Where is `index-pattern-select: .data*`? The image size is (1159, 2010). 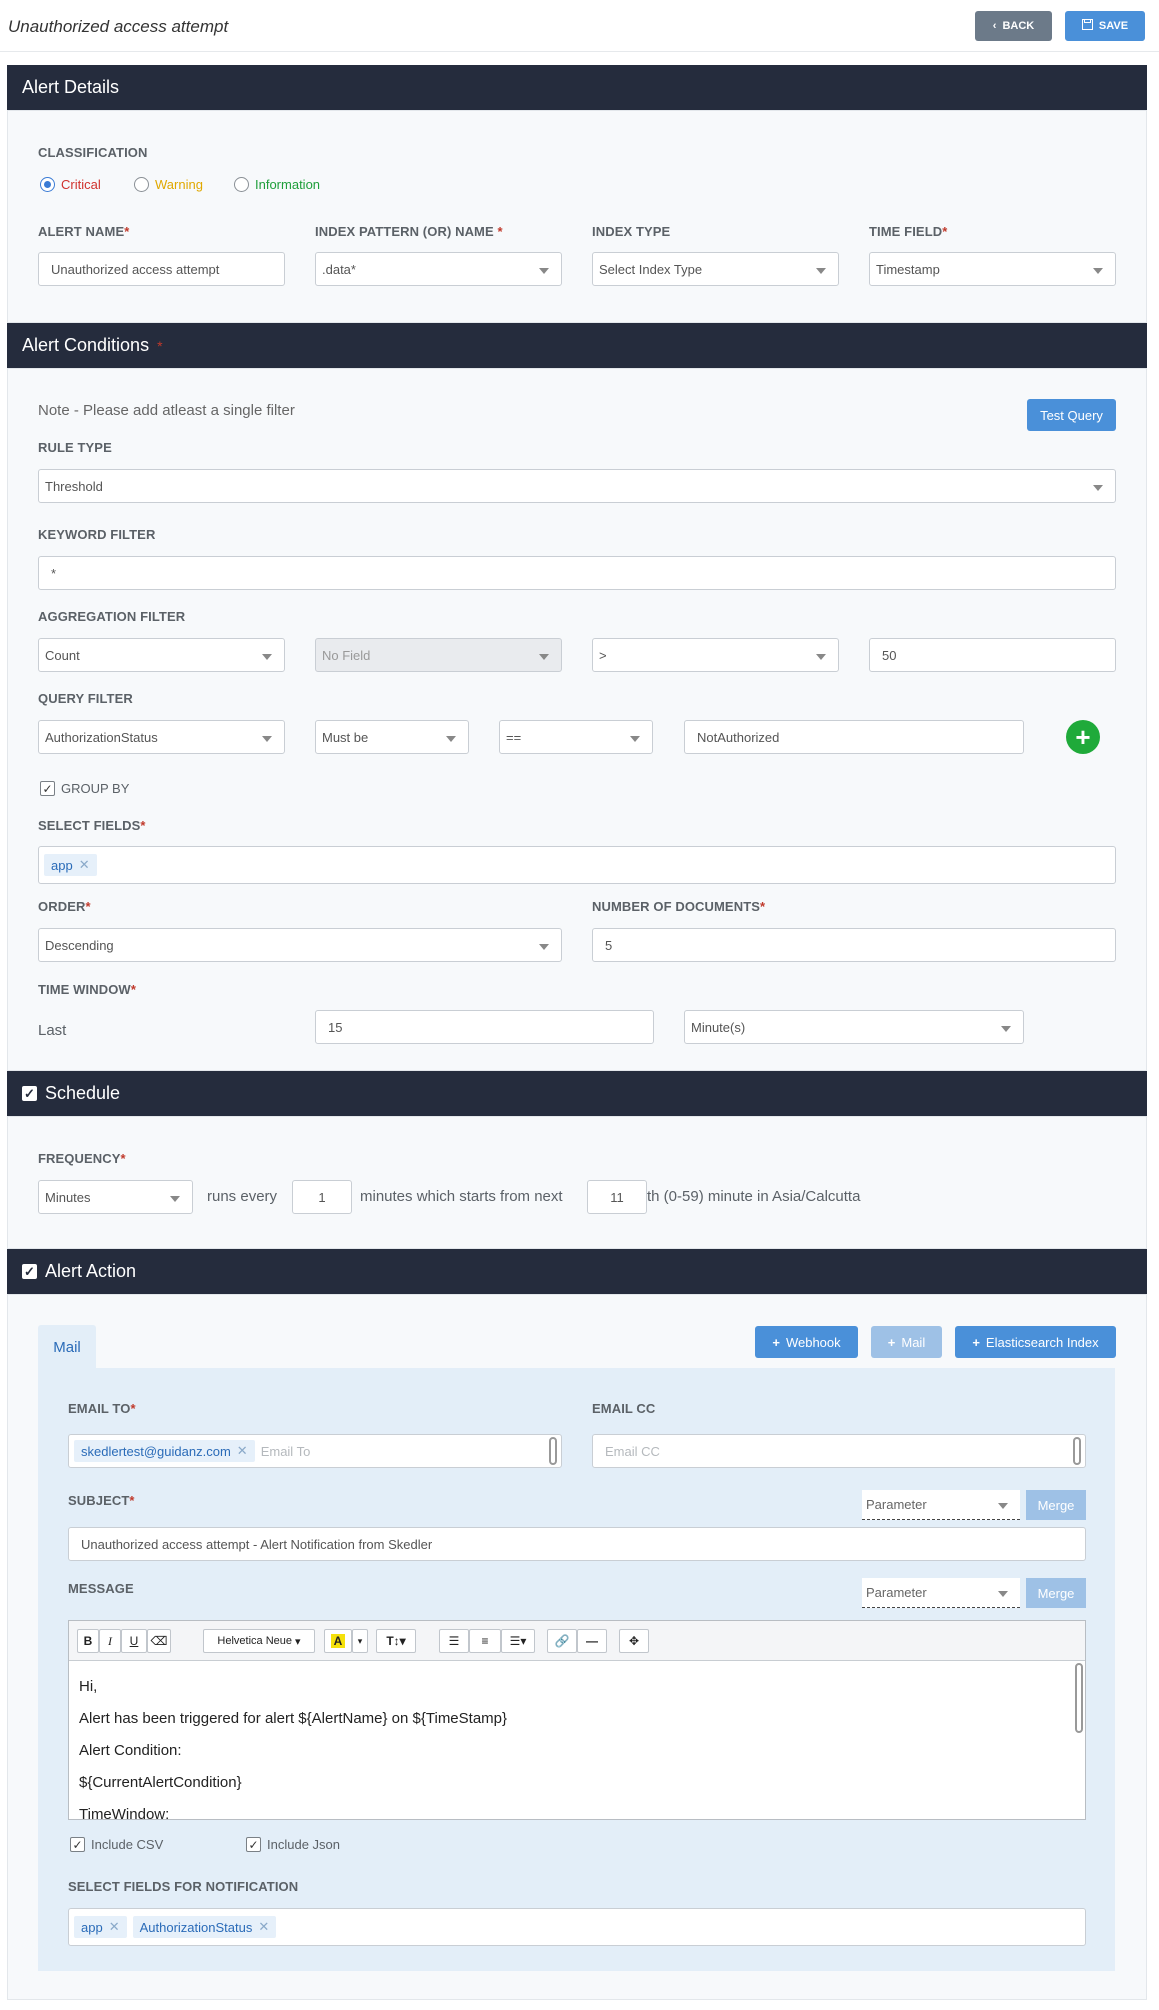
index-pattern-select: .data* is located at coordinates (438, 269).